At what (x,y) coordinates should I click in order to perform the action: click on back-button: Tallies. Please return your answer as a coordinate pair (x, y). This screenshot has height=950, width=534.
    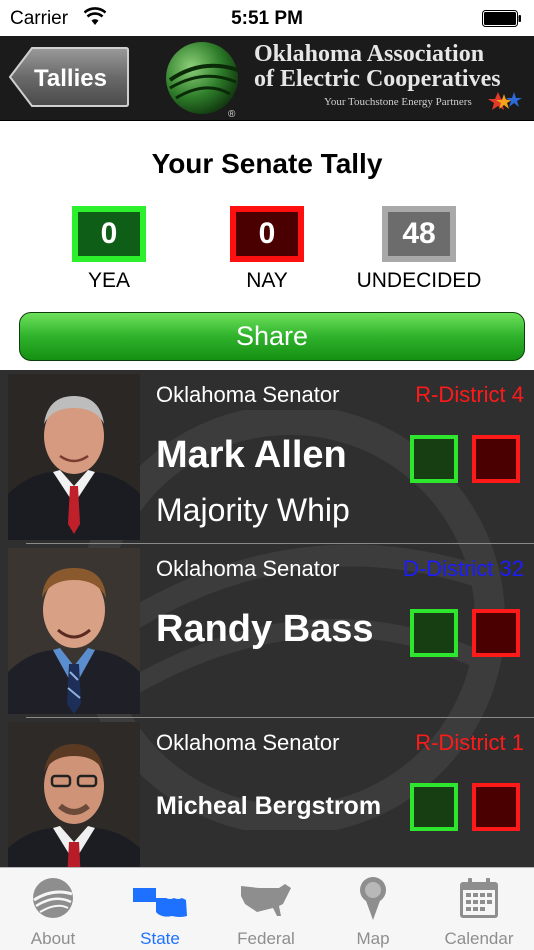
    Looking at the image, I should click on (69, 77).